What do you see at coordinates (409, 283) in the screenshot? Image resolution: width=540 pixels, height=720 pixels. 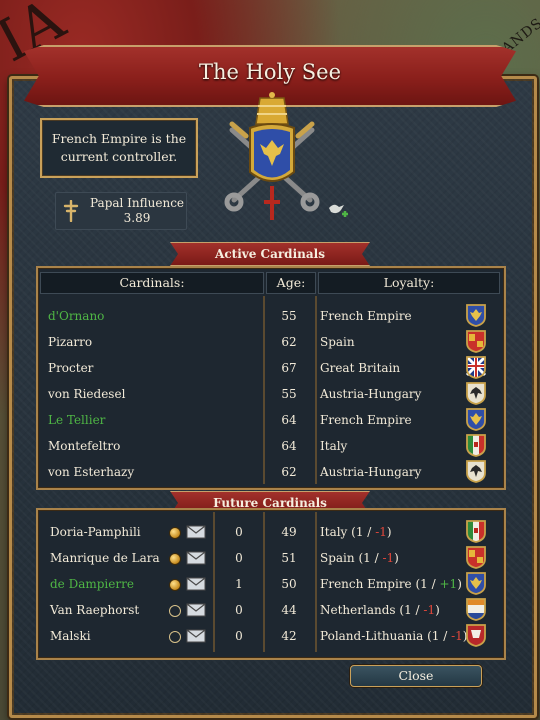 I see `column-header-loyalty: Loyalty:` at bounding box center [409, 283].